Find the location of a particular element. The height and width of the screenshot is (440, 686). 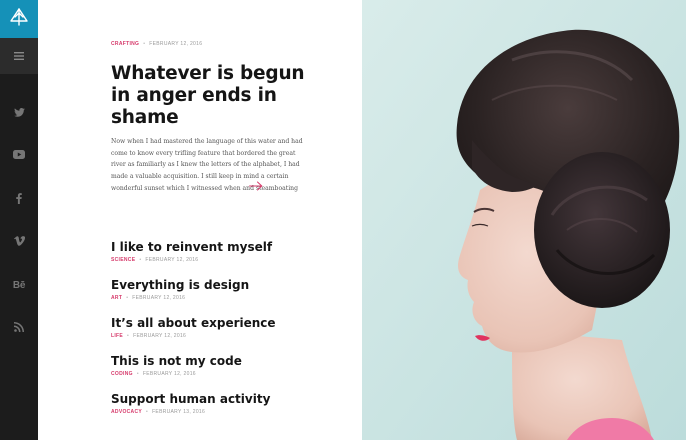

vimeo-icon is located at coordinates (19, 241).